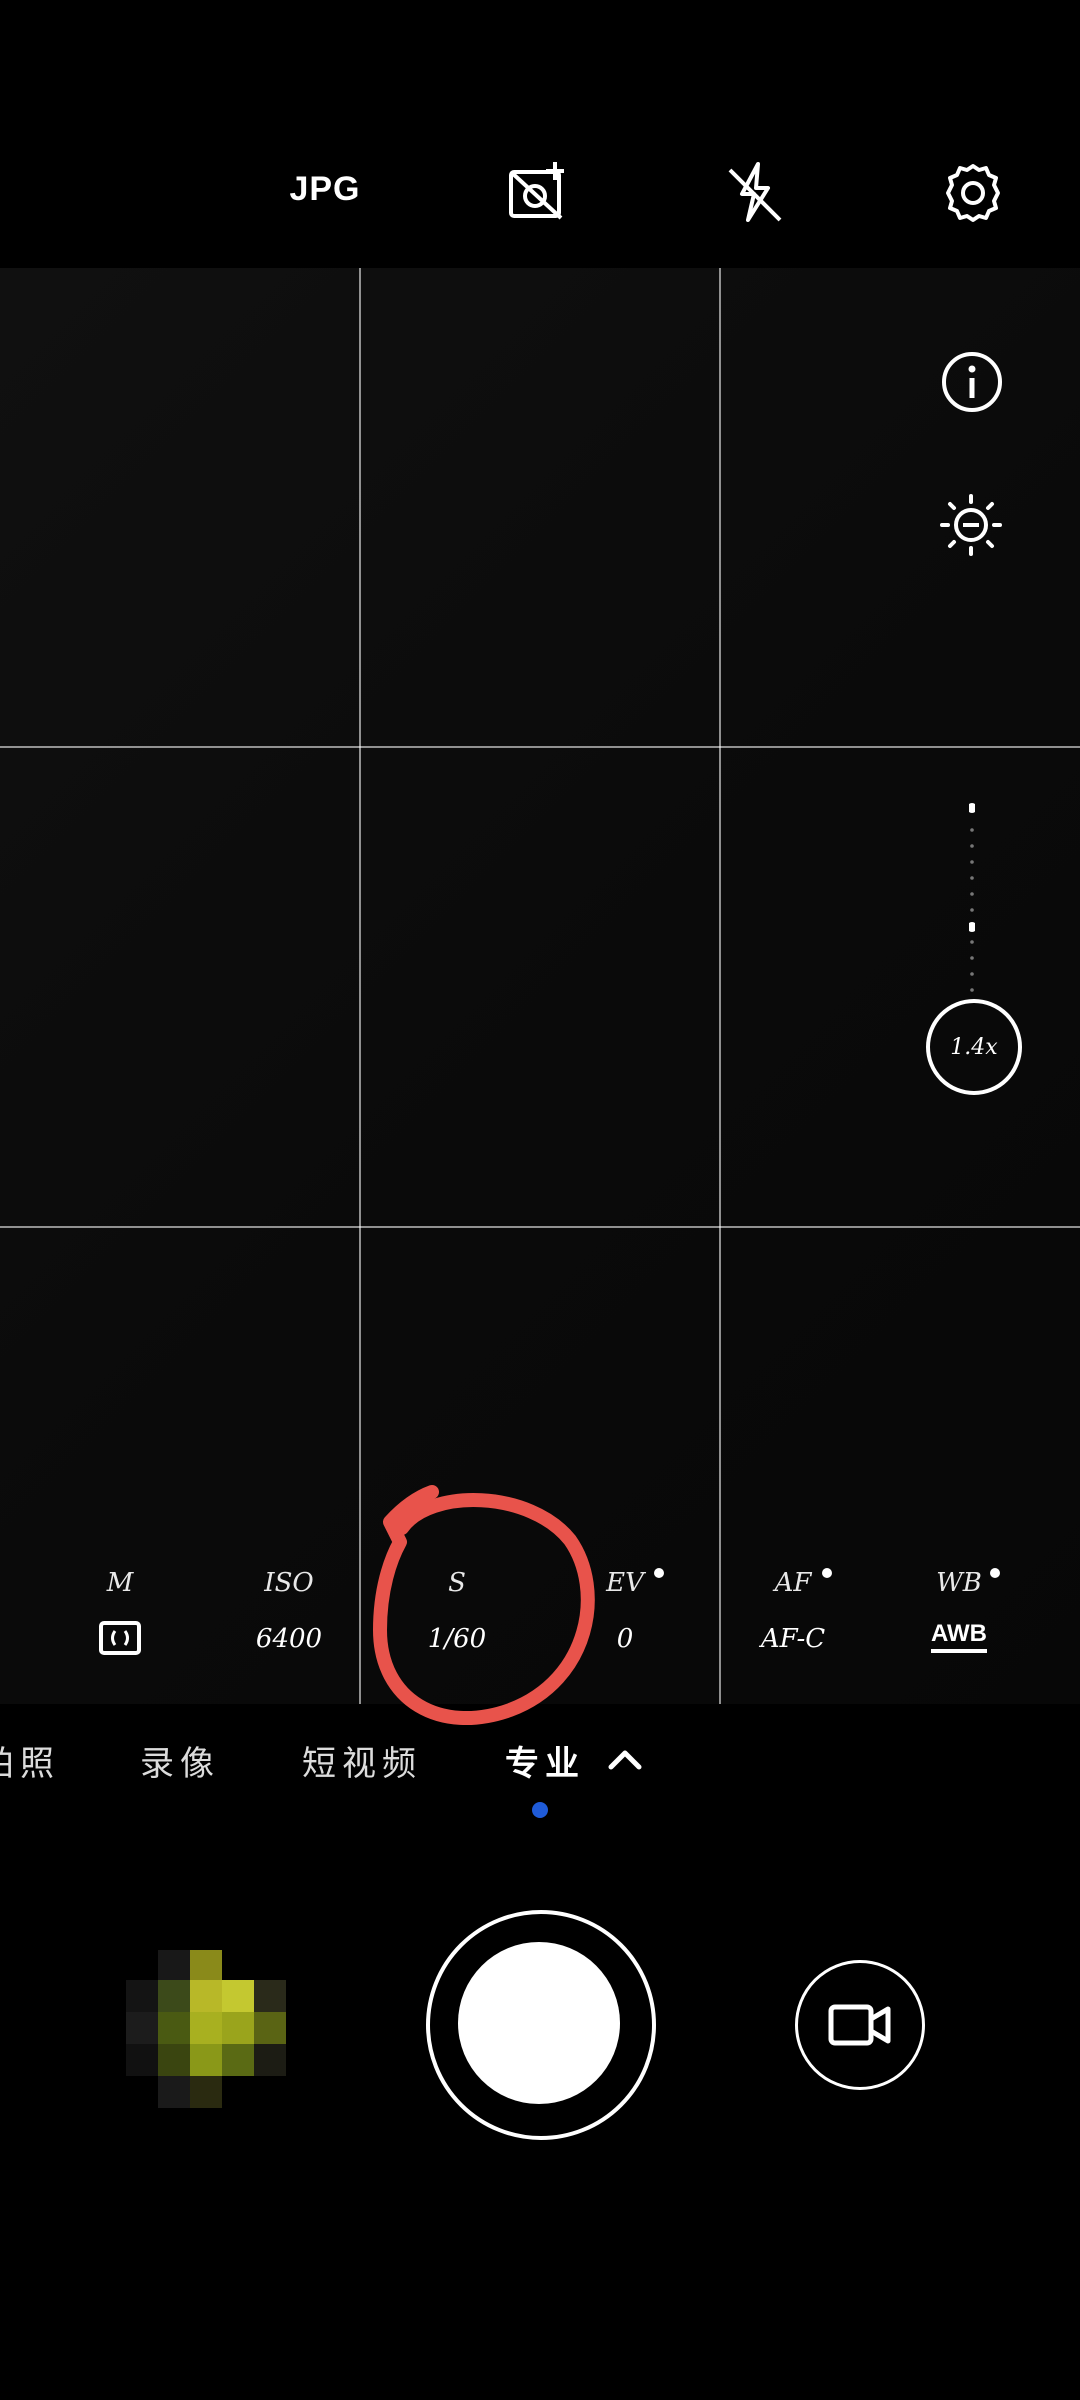 This screenshot has height=2400, width=1080. I want to click on param-value: 6400, so click(289, 1639).